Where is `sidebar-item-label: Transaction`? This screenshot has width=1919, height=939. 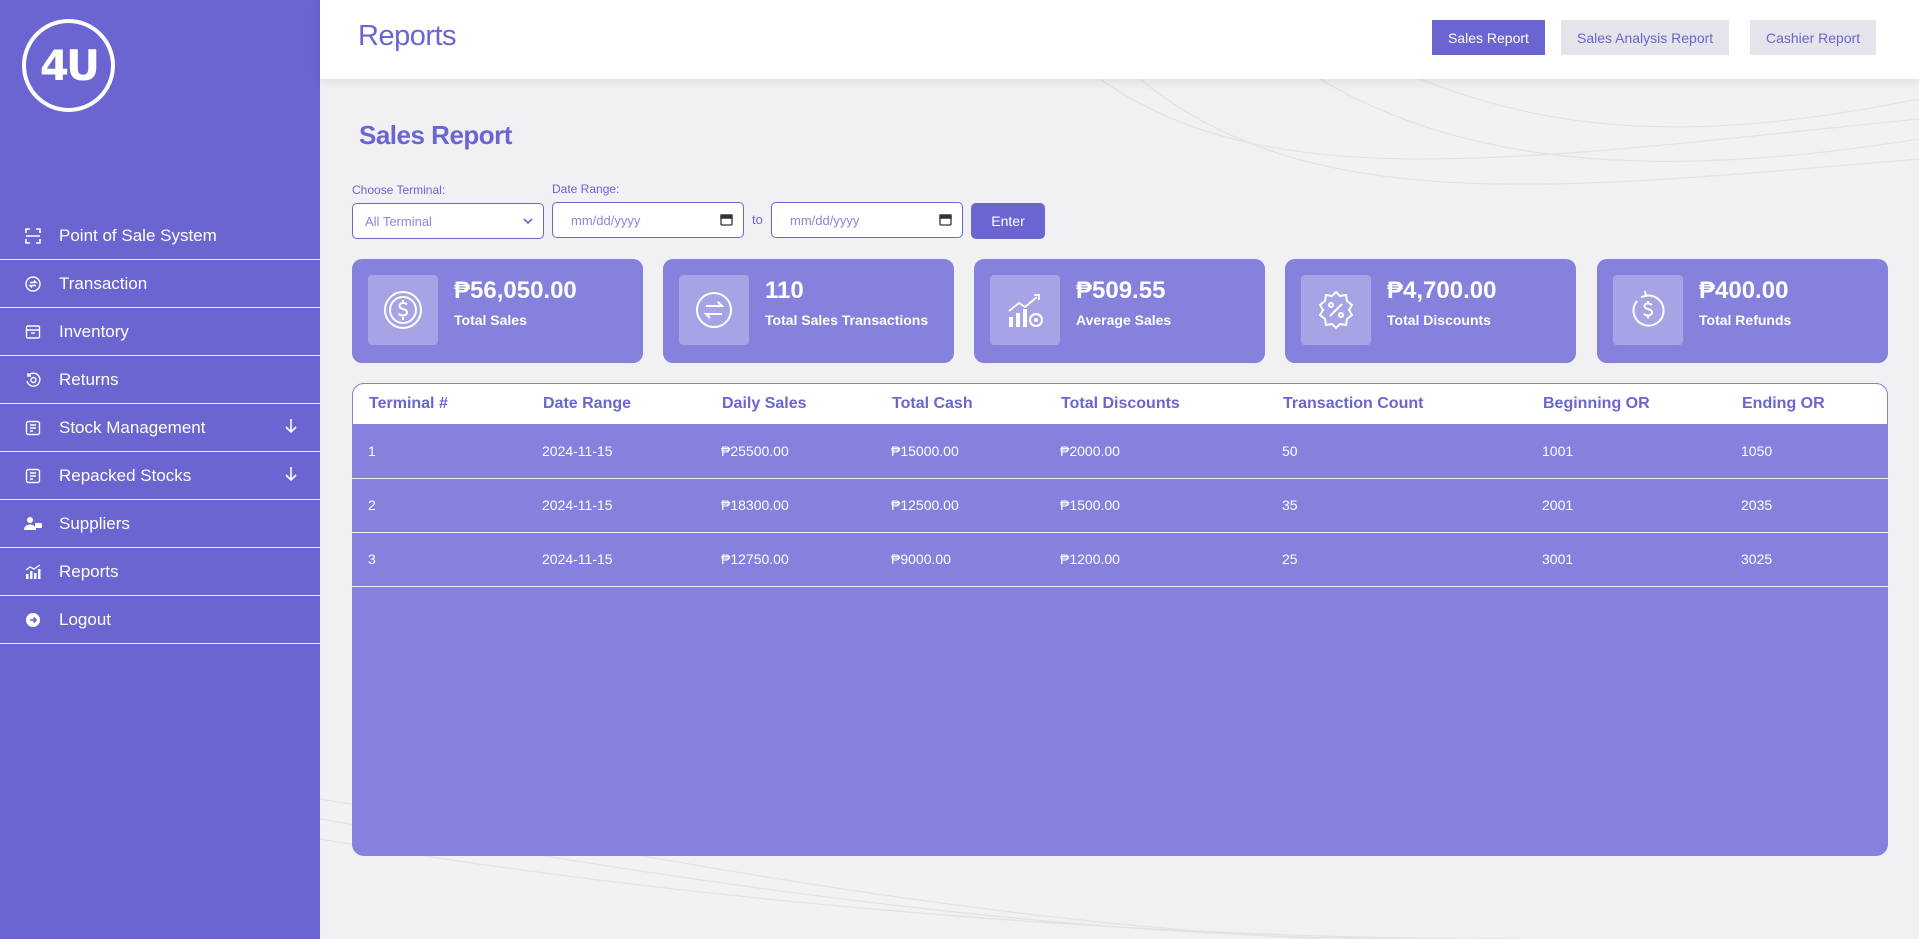
sidebar-item-label: Transaction is located at coordinates (103, 283).